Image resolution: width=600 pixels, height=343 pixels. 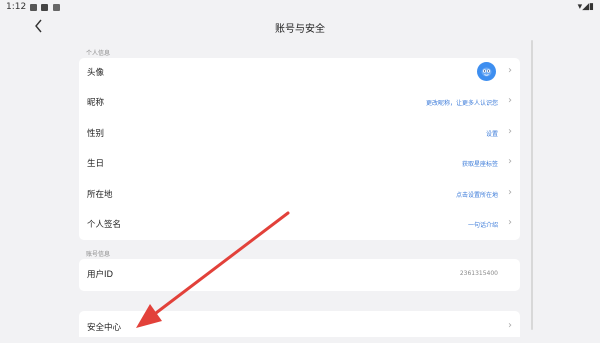 I want to click on row-security-center: 安全中心 ›, so click(x=299, y=328).